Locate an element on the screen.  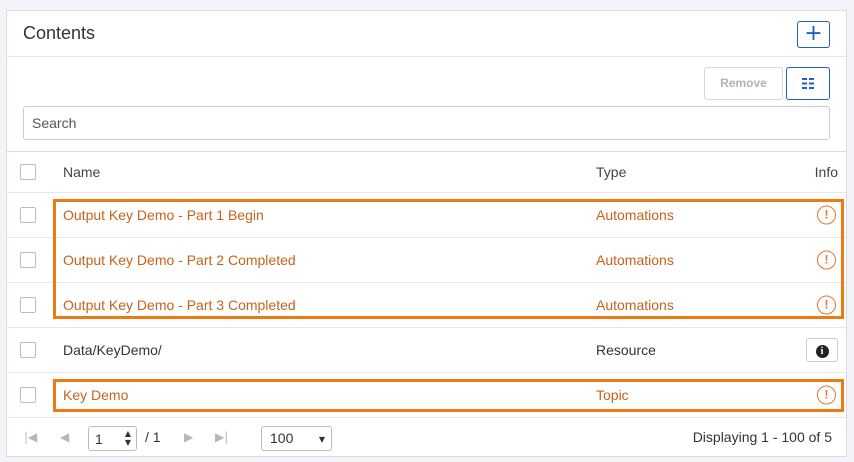
panel-header: Contents + is located at coordinates (426, 34).